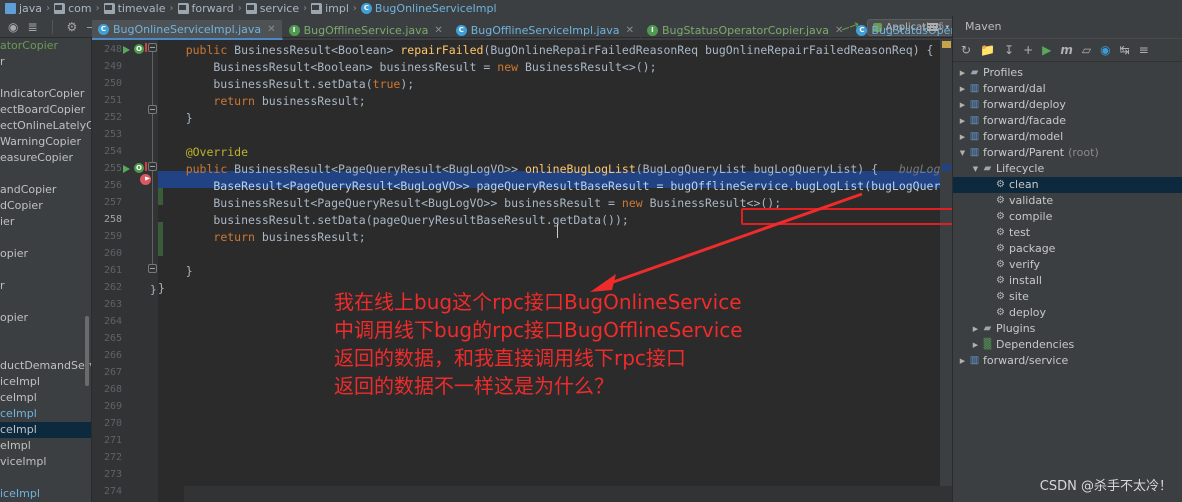 The width and height of the screenshot is (1182, 502). Describe the element at coordinates (206, 8) in the screenshot. I see `breadcrumb-item-forward: forward` at that location.